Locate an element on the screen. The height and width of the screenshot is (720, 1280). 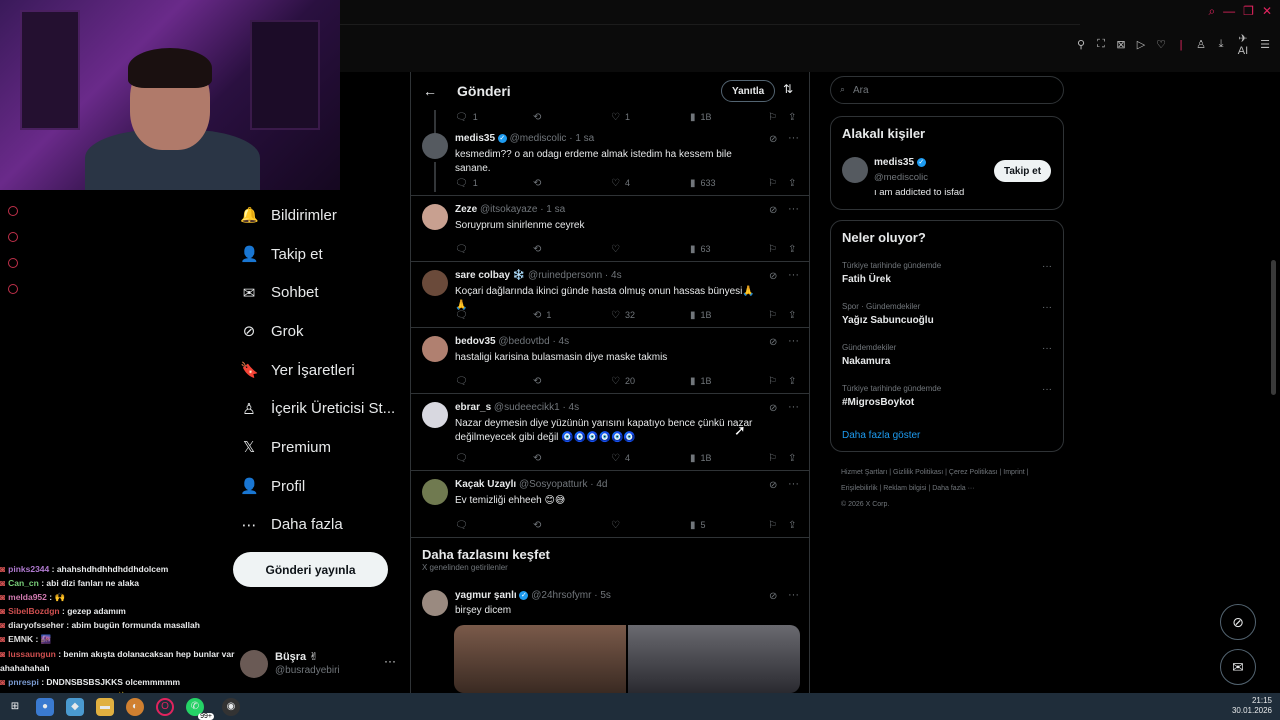
tweet-time: · 4s is located at coordinates (613, 275).